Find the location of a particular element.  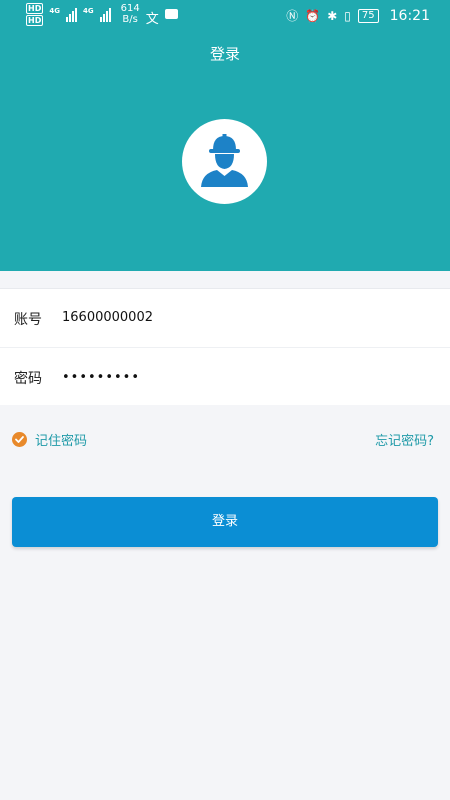

checkbox-checked-icon is located at coordinates (19, 439).